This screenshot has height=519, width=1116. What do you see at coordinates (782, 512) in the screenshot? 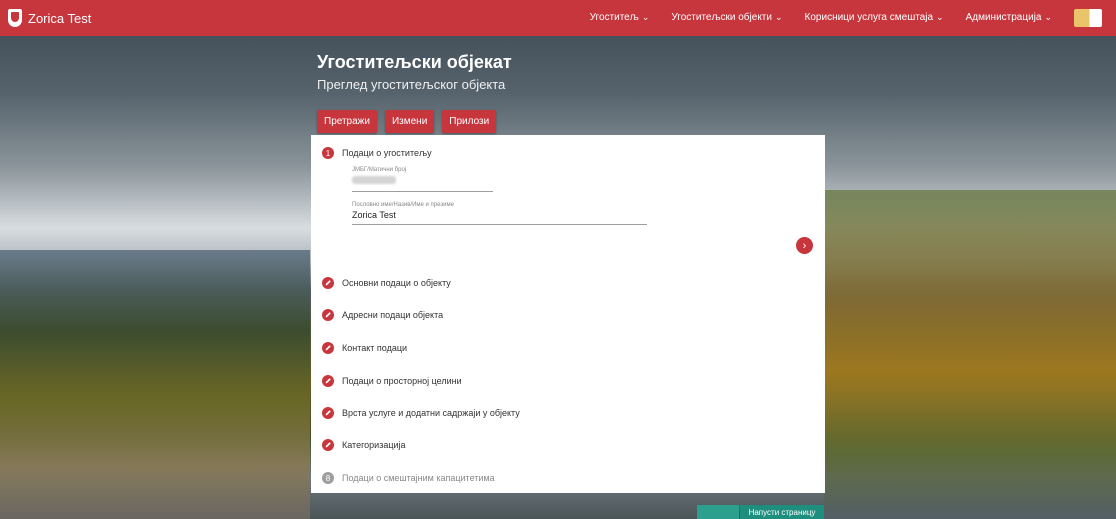
I see `leave-page-button: Напусти страницу` at bounding box center [782, 512].